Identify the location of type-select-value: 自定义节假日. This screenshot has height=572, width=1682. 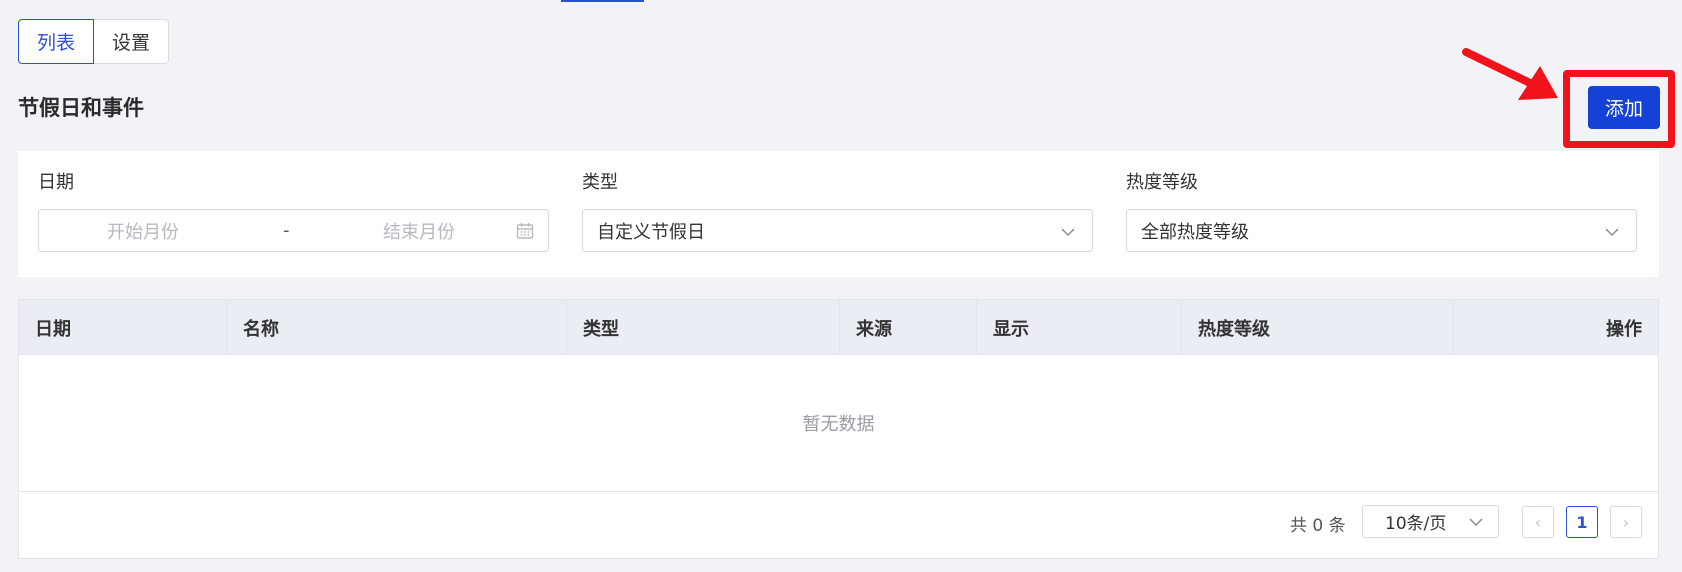
(651, 232).